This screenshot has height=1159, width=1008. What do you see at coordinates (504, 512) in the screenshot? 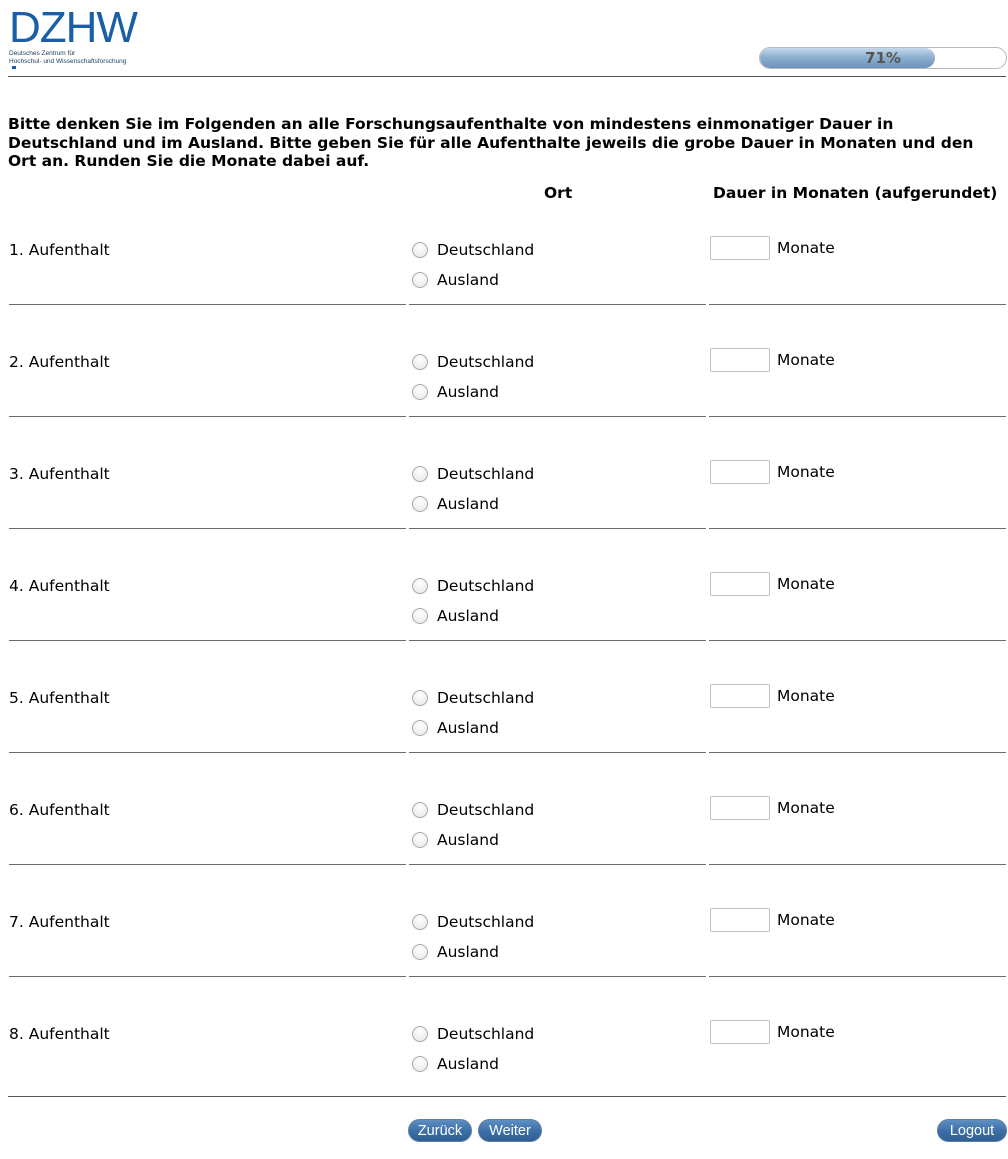
I see `stay-row: 3. Aufenthalt Deutschland Ausland Monate` at bounding box center [504, 512].